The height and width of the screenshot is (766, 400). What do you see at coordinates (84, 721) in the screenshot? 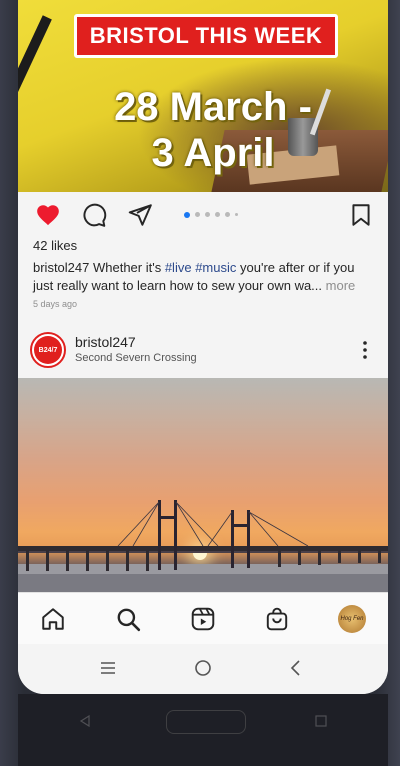
I see `hardware-back-icon` at bounding box center [84, 721].